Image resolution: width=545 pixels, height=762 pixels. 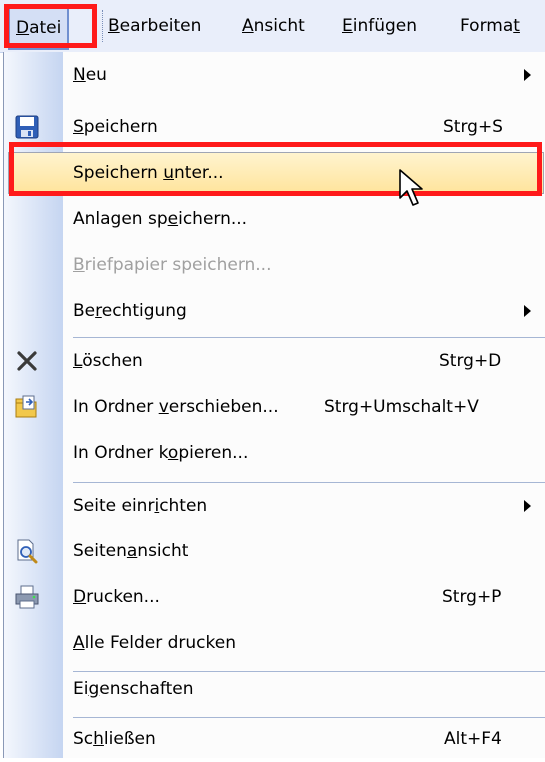 I want to click on menu-item-label: Schließen, so click(x=114, y=739).